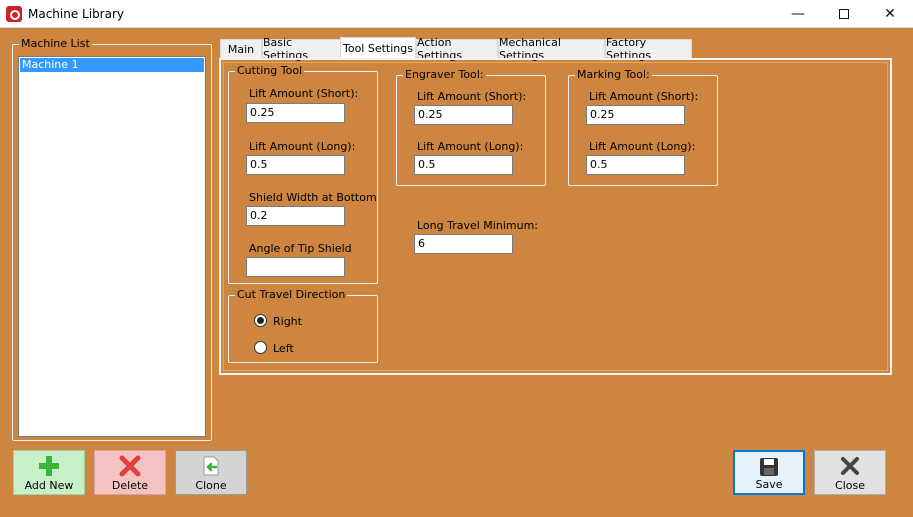 The height and width of the screenshot is (517, 913). I want to click on plus-icon, so click(49, 466).